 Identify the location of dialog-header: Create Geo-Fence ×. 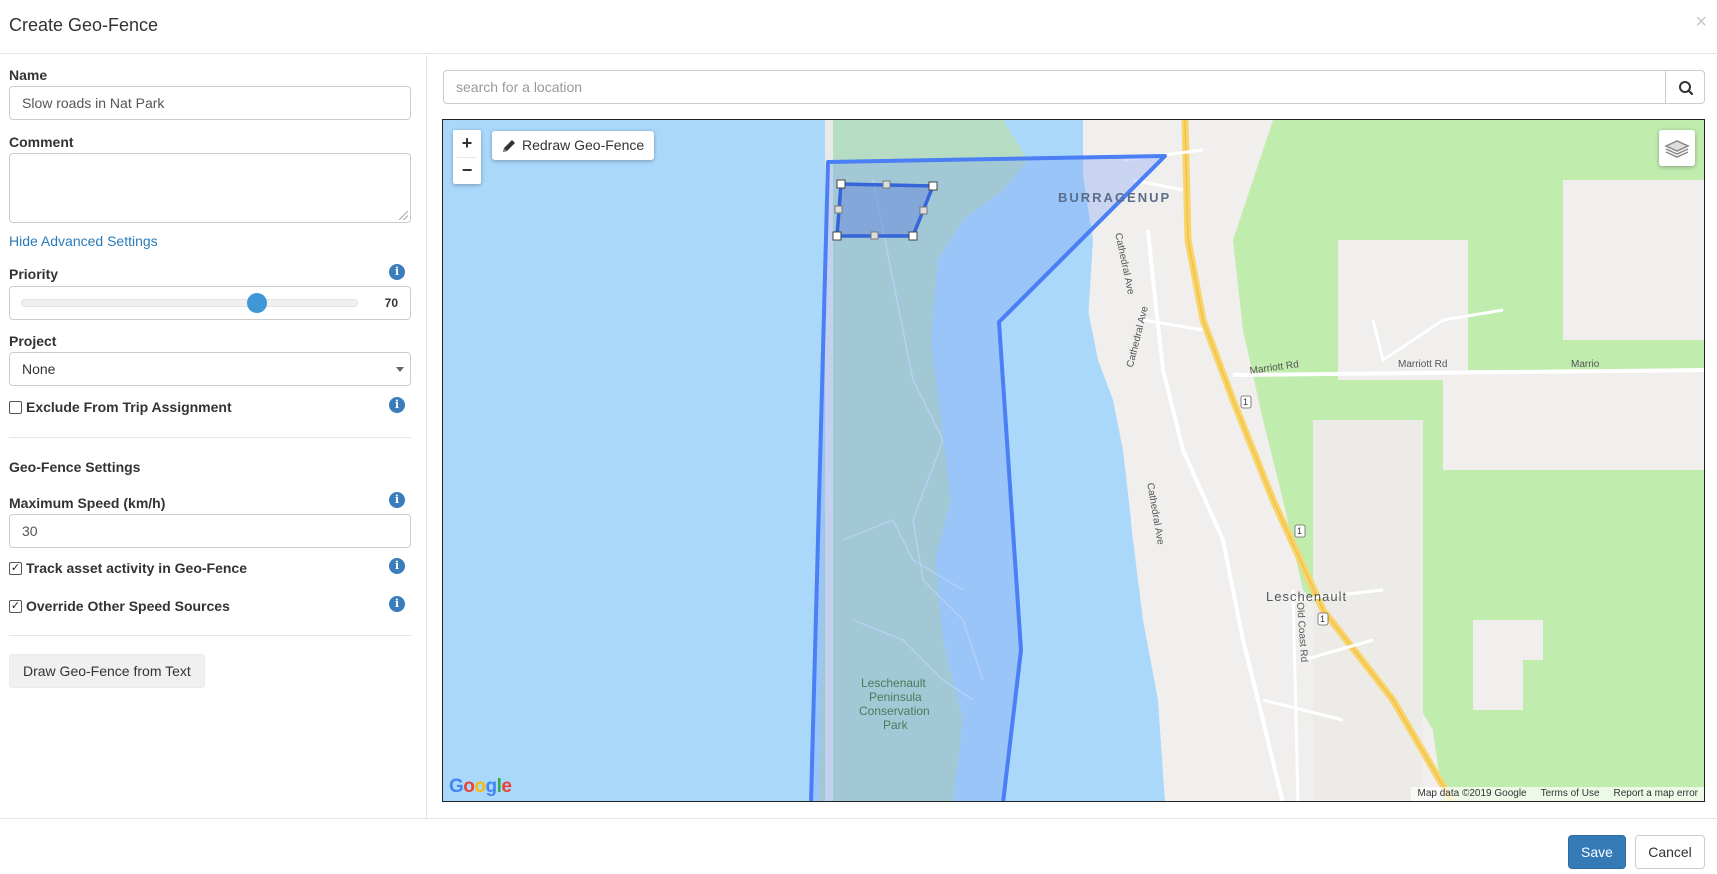
(858, 27).